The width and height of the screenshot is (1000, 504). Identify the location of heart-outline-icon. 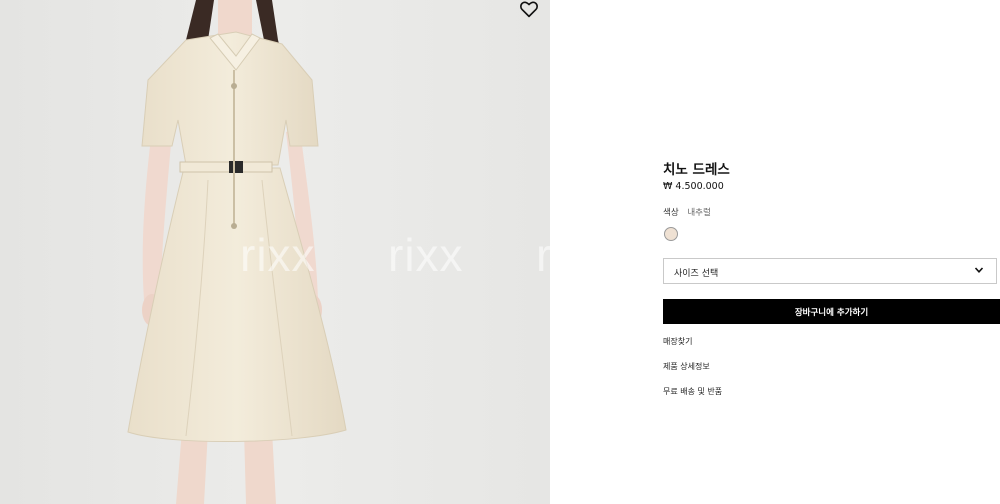
(529, 9).